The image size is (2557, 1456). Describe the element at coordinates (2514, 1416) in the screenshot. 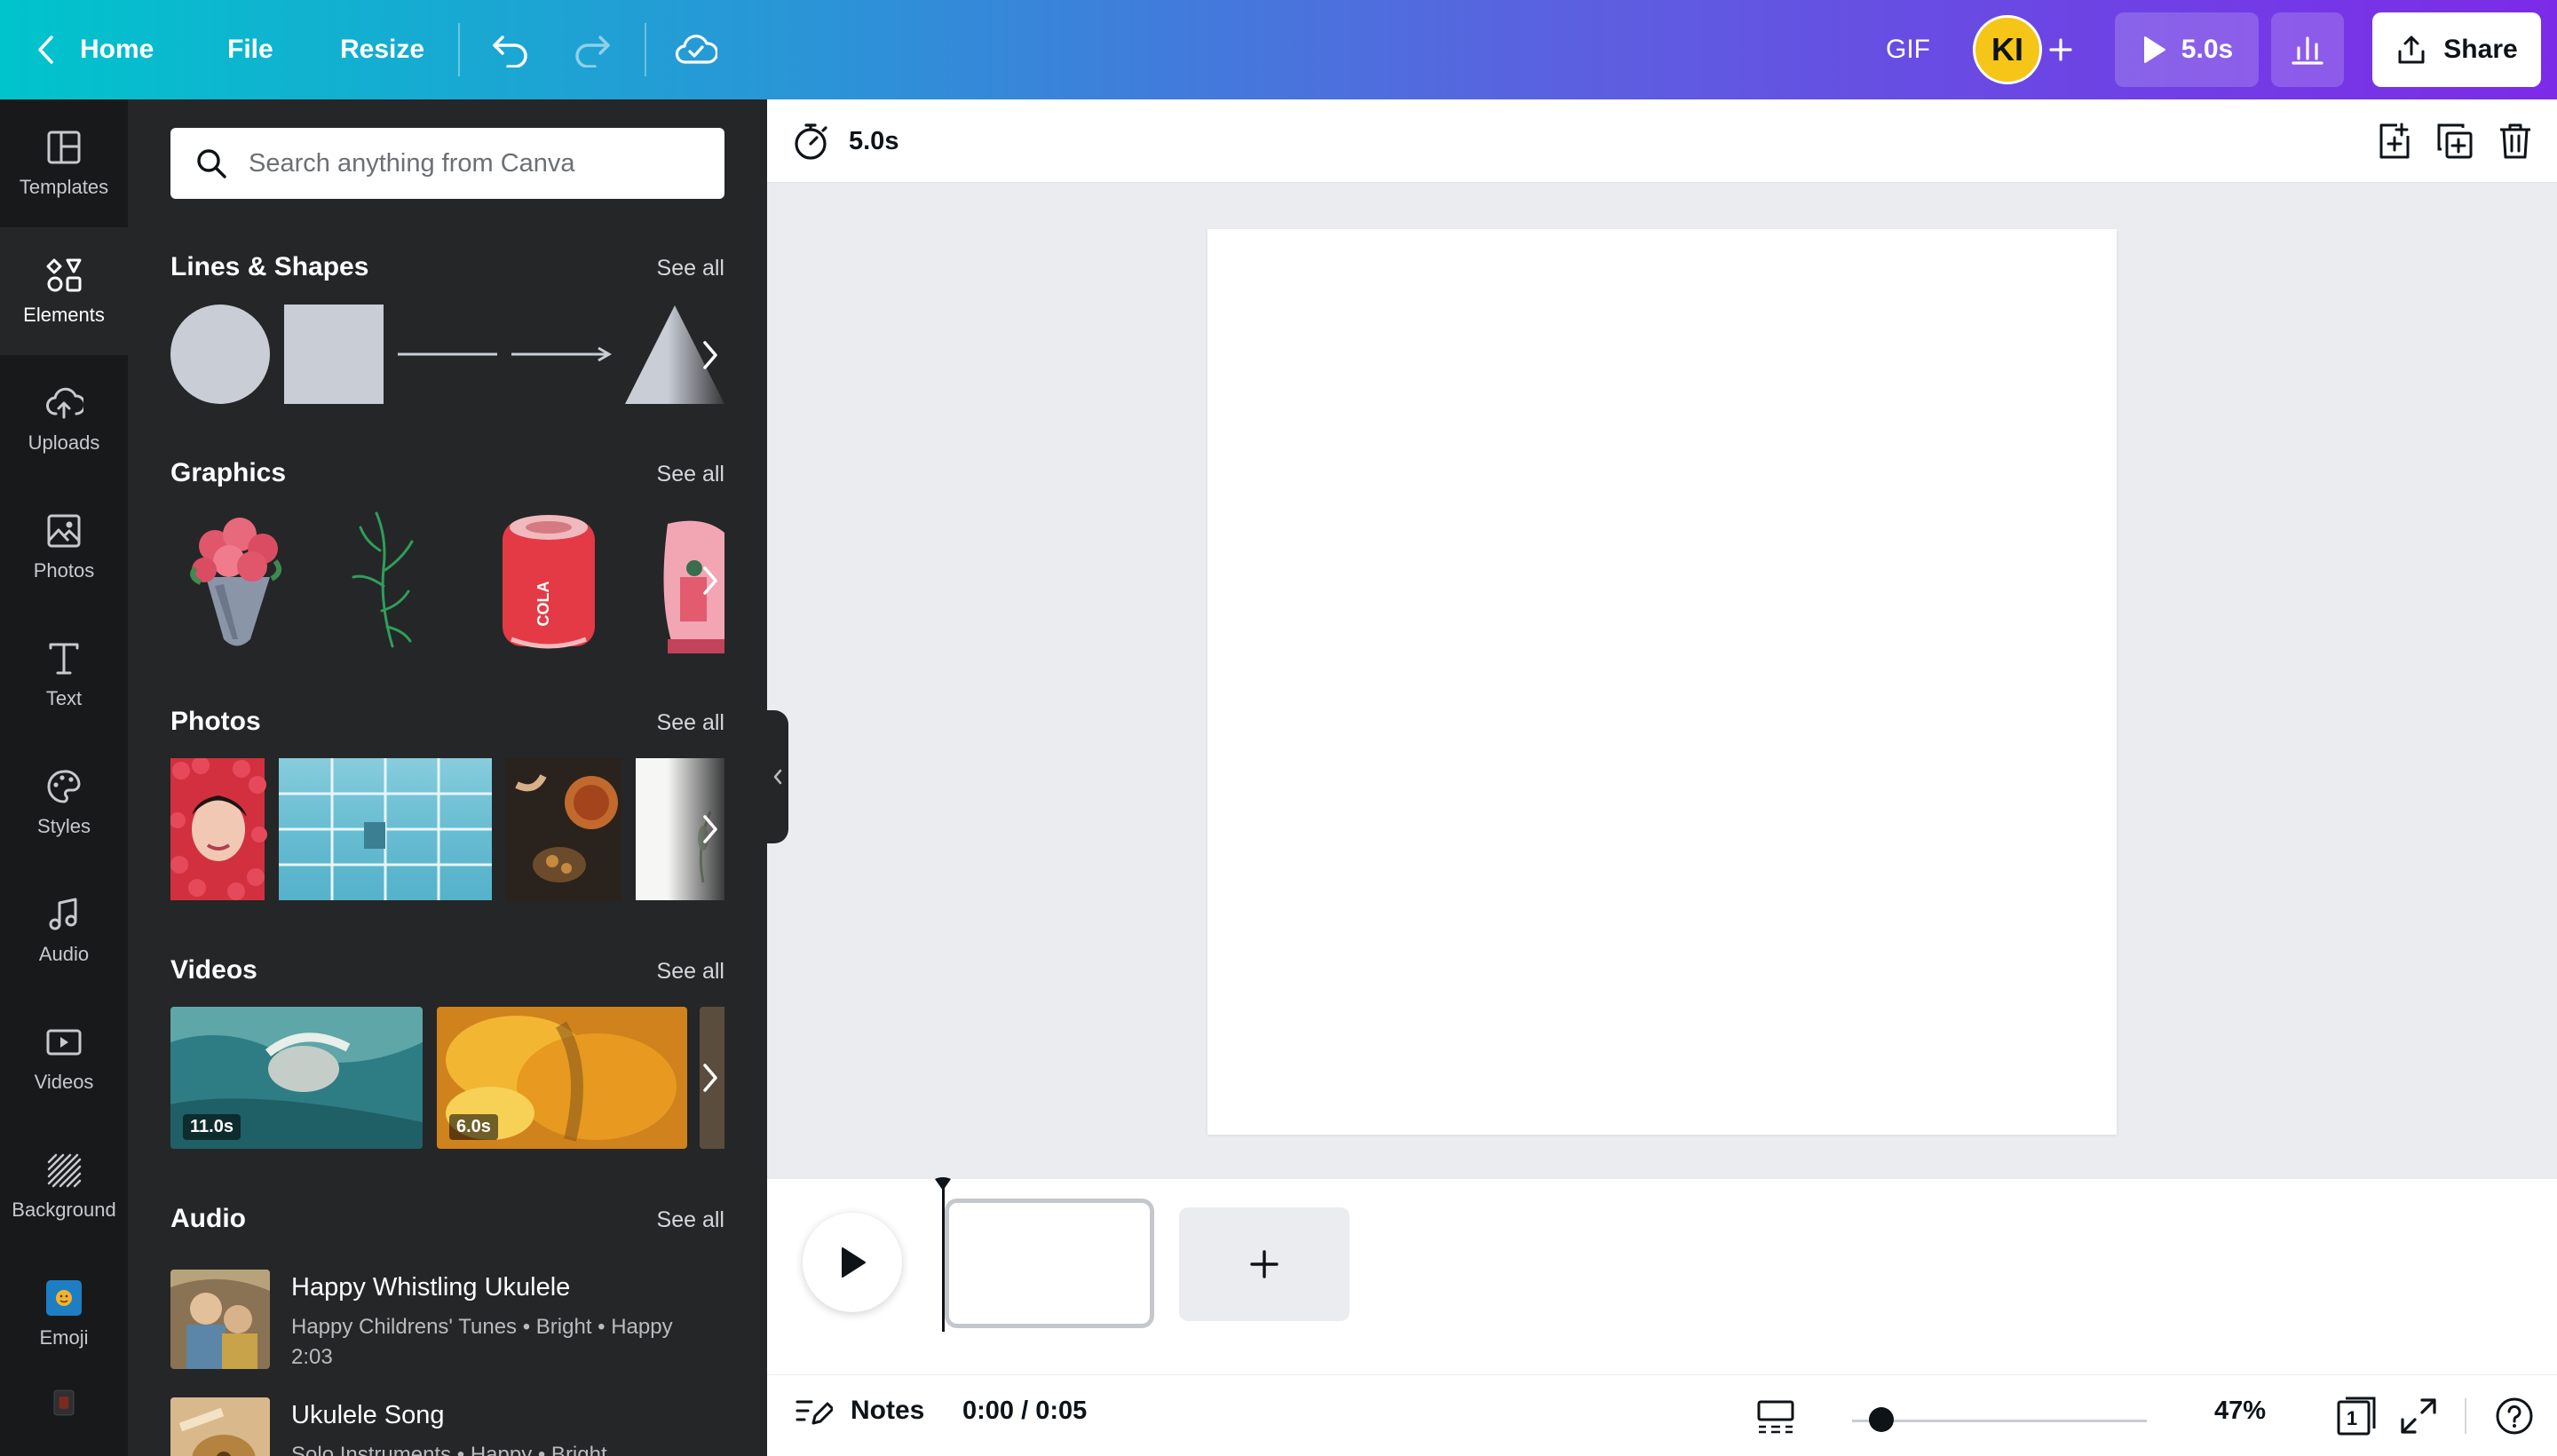

I see `help-icon` at that location.